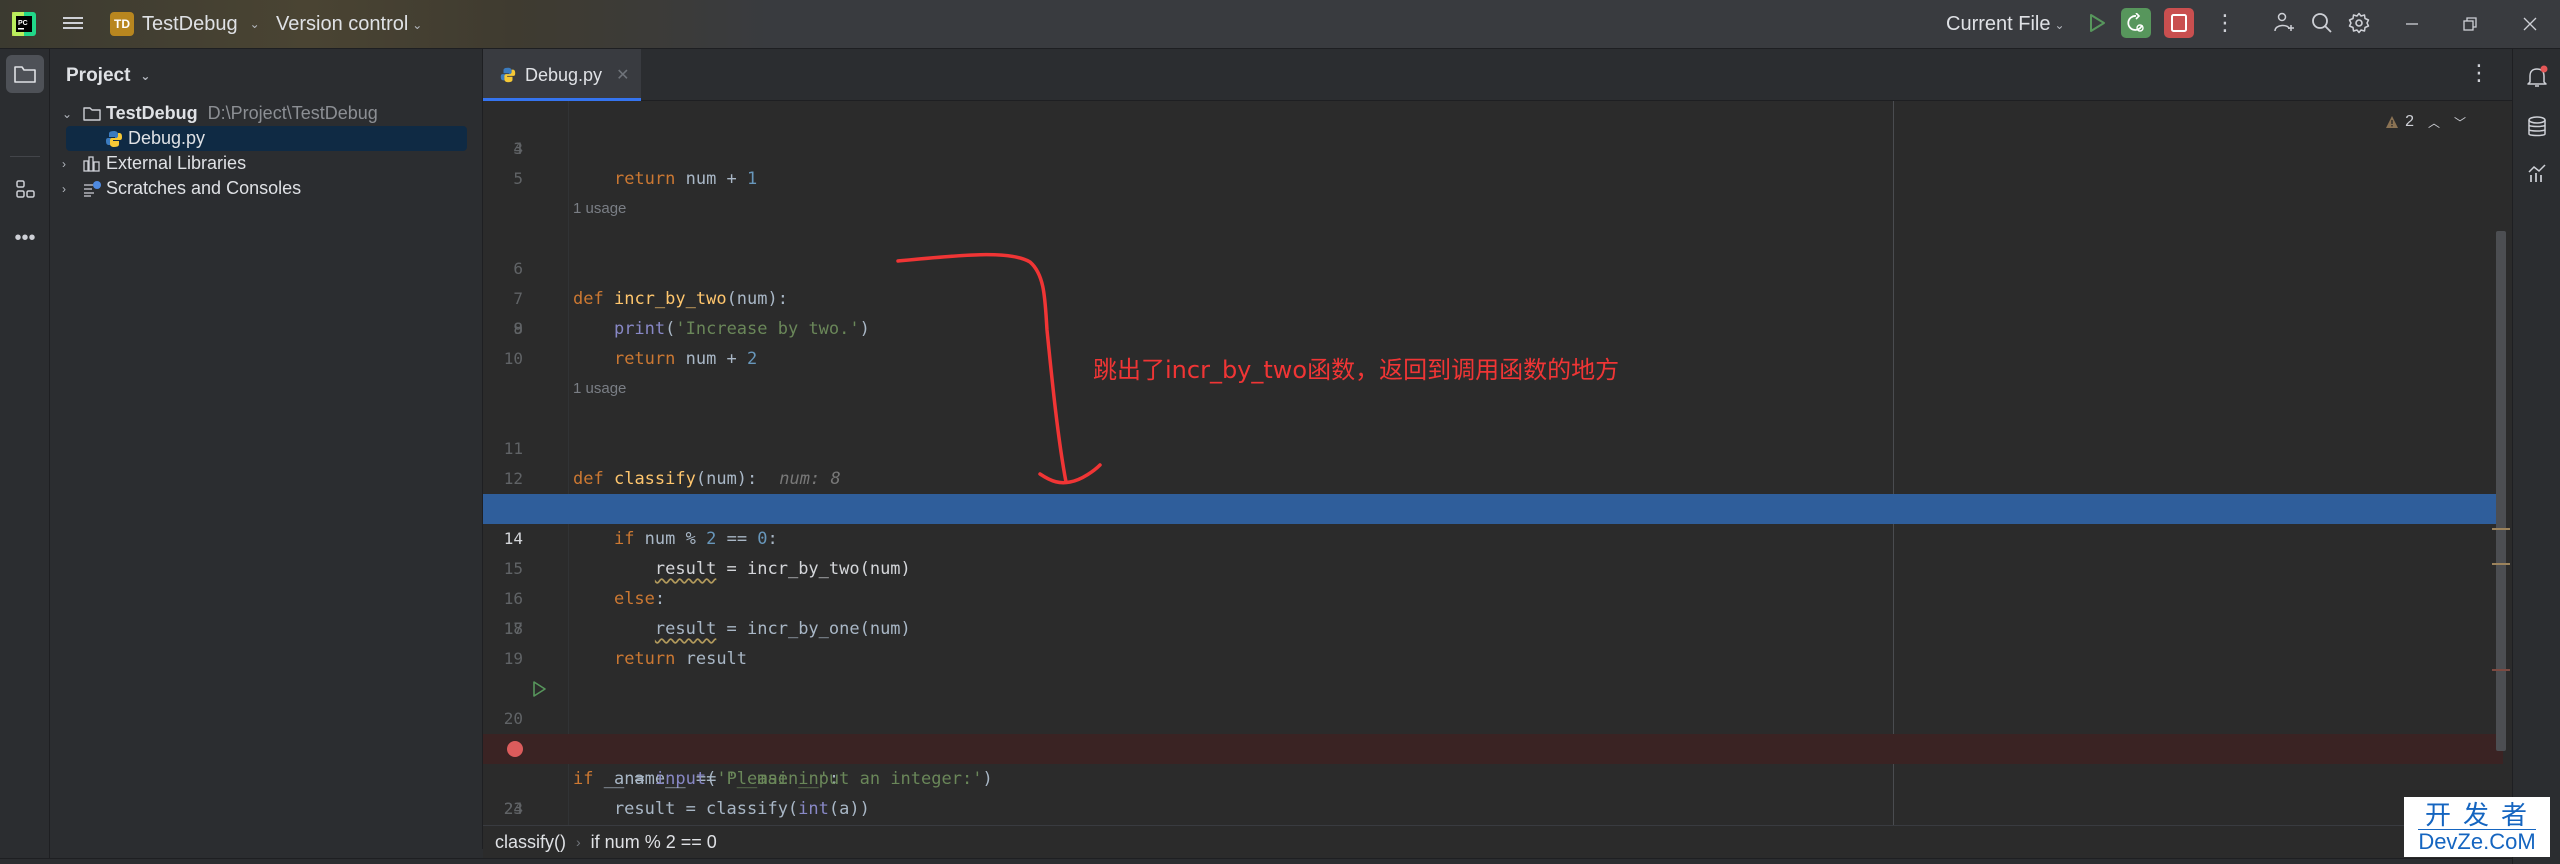 The height and width of the screenshot is (864, 2560). Describe the element at coordinates (2479, 73) in the screenshot. I see `tab-options-icon: ⋮` at that location.